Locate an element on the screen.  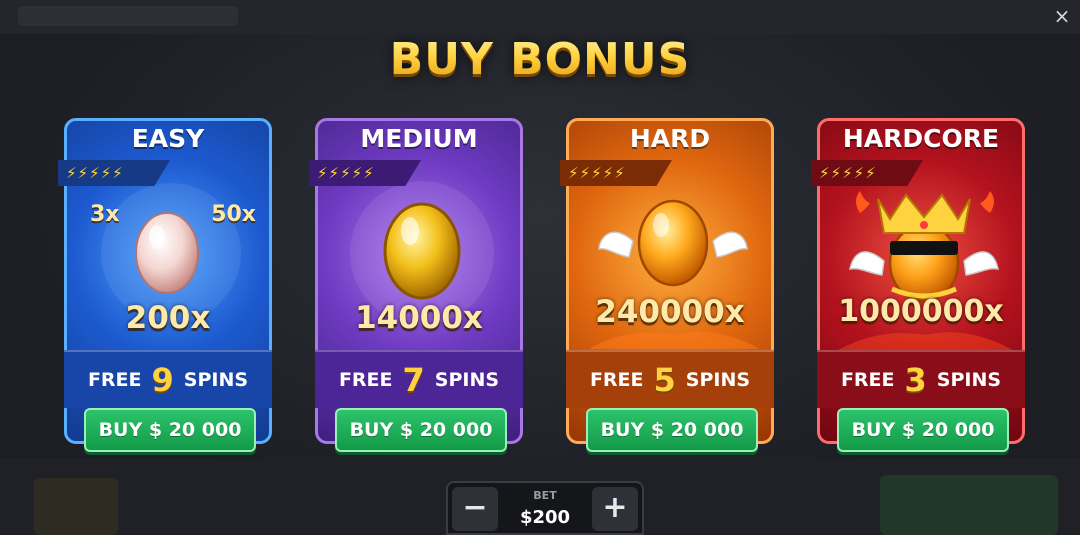
card-title: MEDIUM is located at coordinates (419, 138).